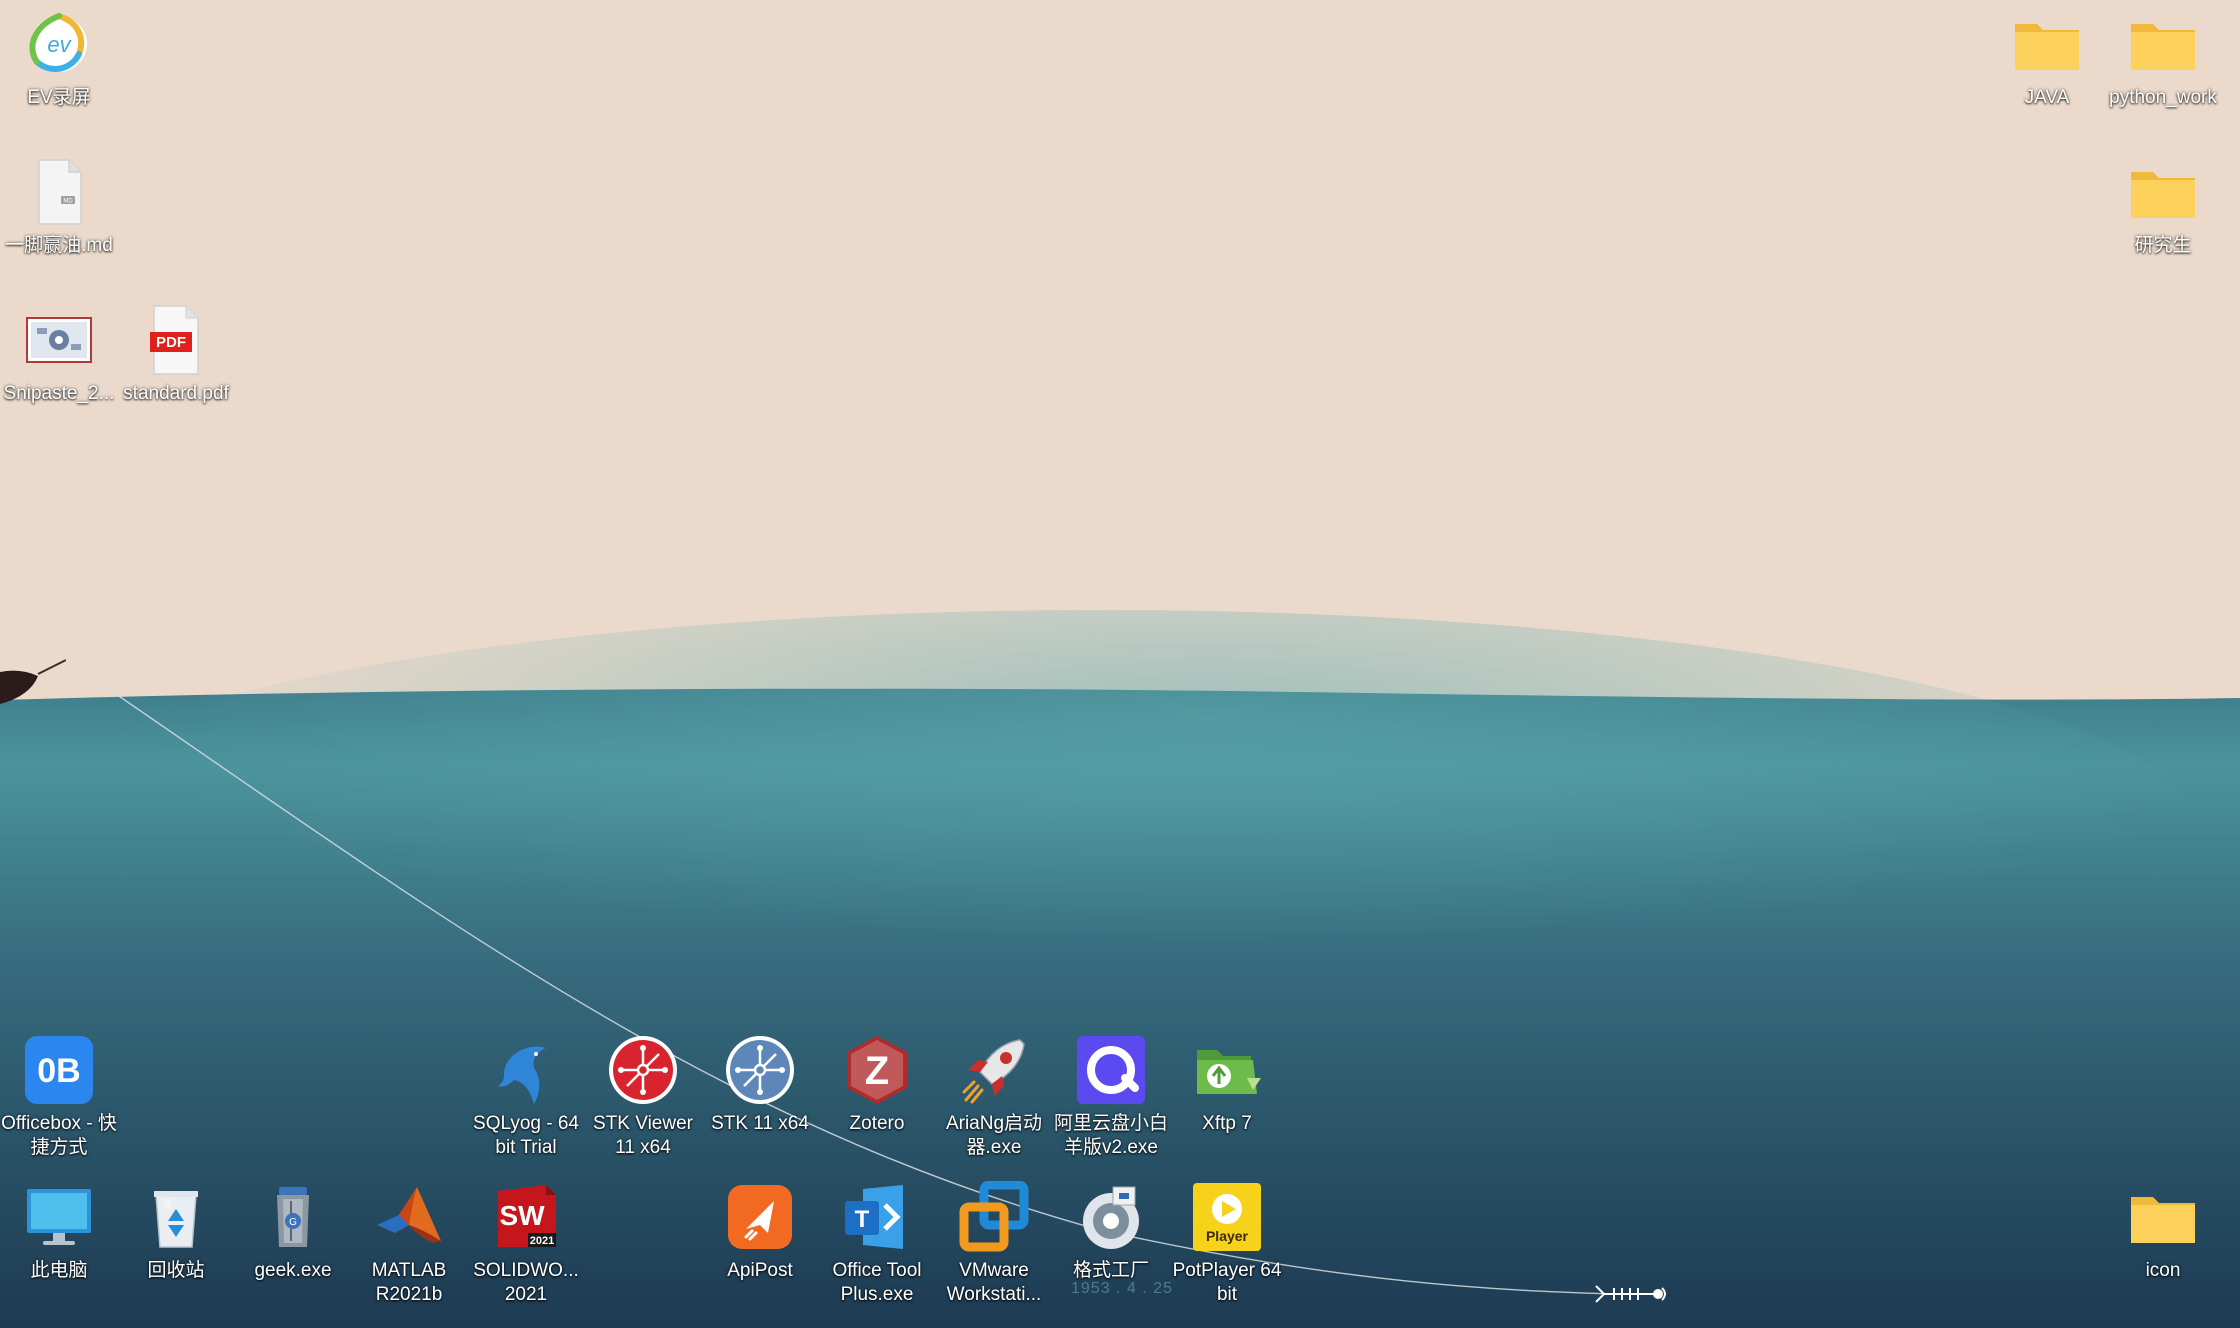  I want to click on apipost-shortcut: ApiPost, so click(760, 1232).